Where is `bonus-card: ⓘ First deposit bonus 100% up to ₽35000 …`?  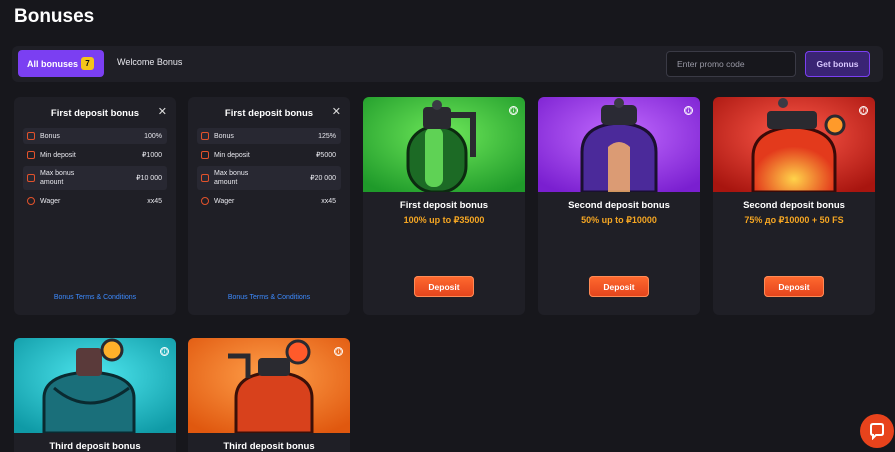 bonus-card: ⓘ First deposit bonus 100% up to ₽35000 … is located at coordinates (444, 206).